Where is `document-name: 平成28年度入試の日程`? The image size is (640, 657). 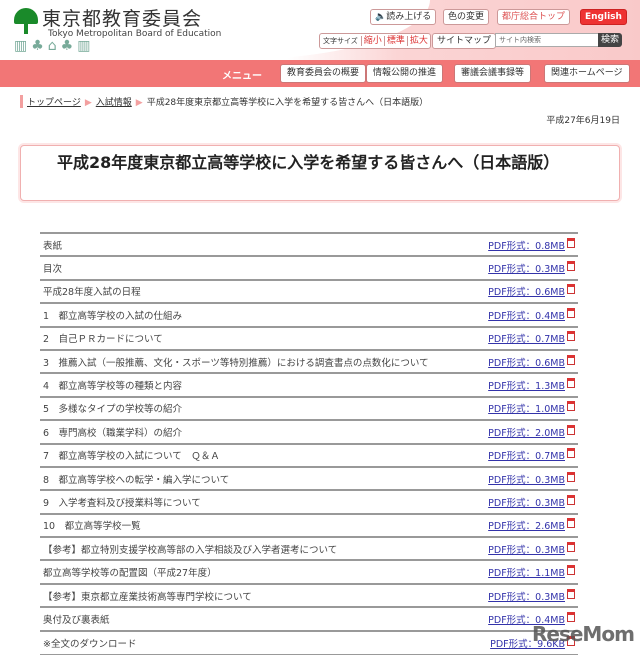
document-name: 平成28年度入試の日程 is located at coordinates (249, 291).